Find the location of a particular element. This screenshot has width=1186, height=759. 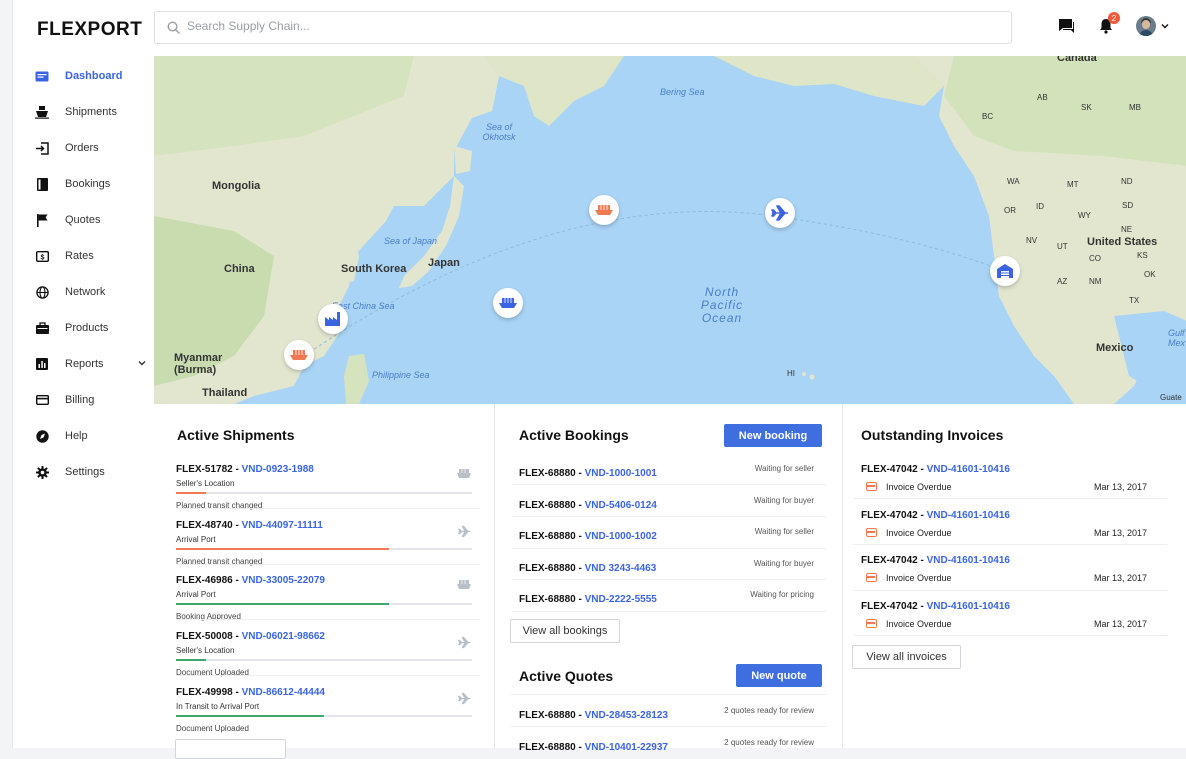

vendor-link: VND-1000-1001 is located at coordinates (621, 473).